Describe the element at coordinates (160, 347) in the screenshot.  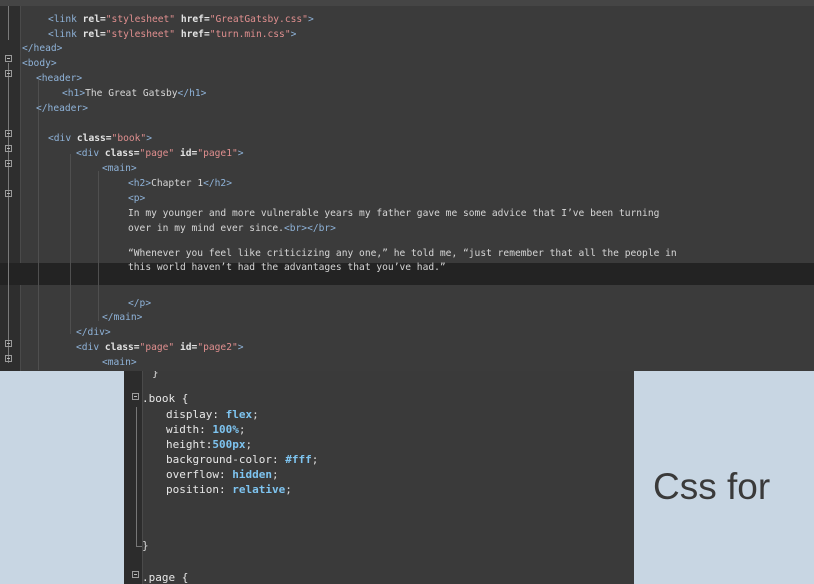
I see `code-line-20: <div class="page" id="page2">` at that location.